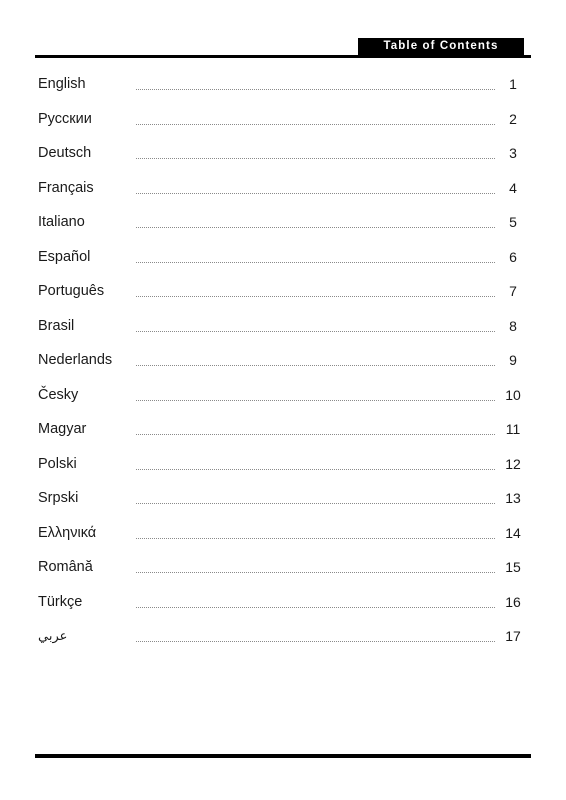  What do you see at coordinates (513, 84) in the screenshot?
I see `toc-entry-page-number: 1` at bounding box center [513, 84].